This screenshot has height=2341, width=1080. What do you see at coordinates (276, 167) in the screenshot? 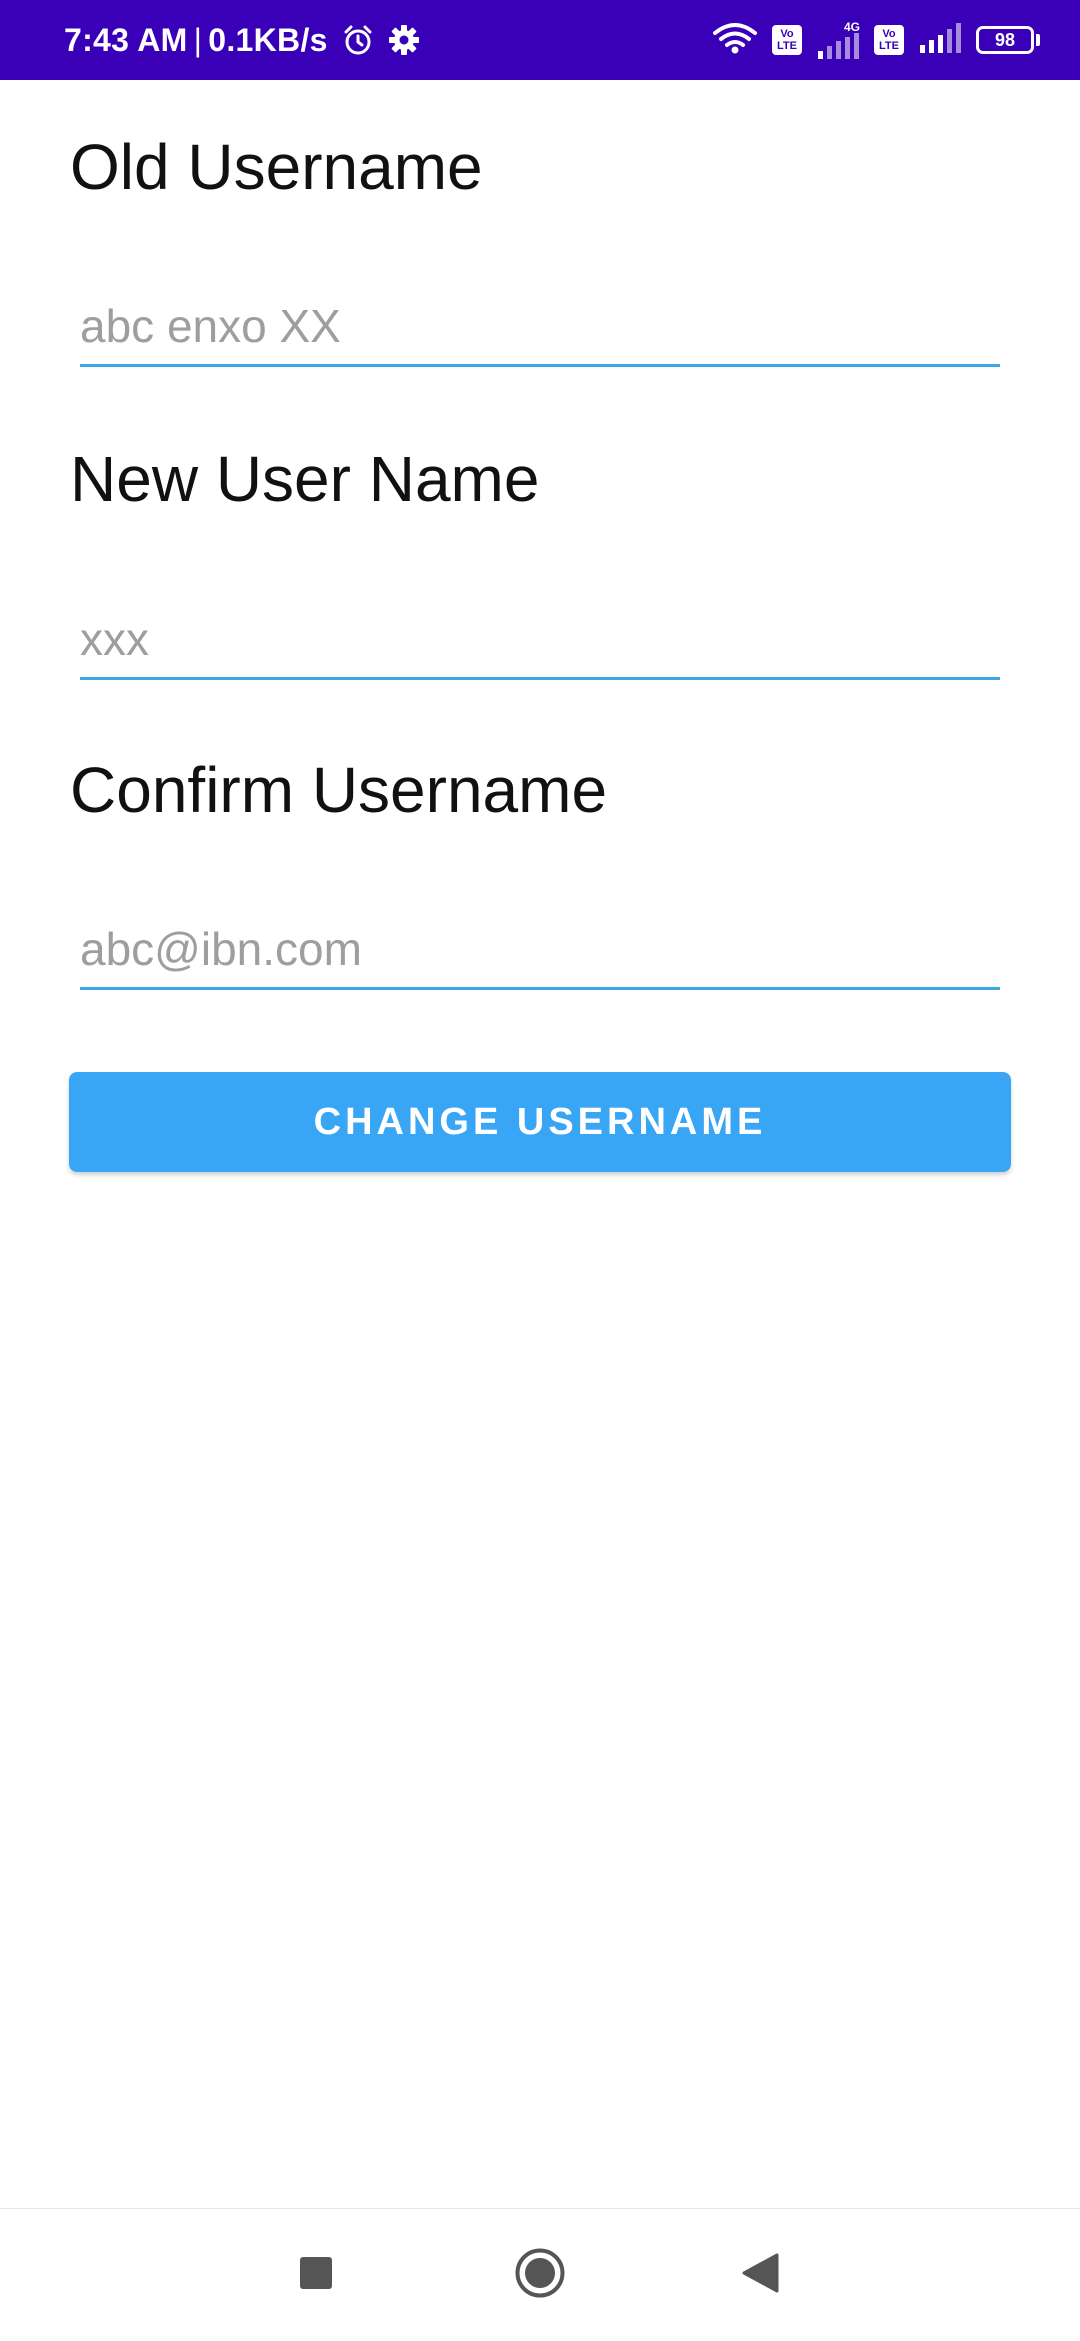
I see `old-username-label: Old Username` at bounding box center [276, 167].